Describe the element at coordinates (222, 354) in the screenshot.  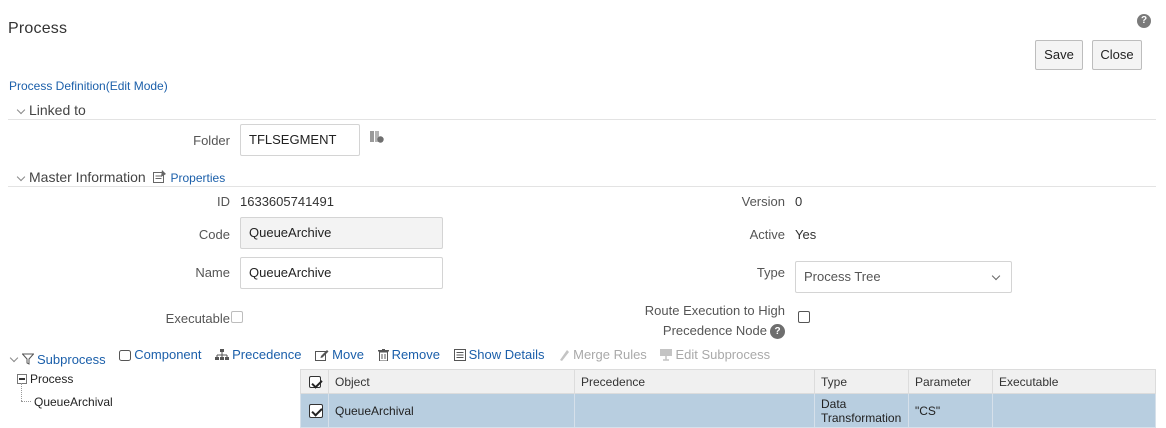
I see `hierarchy-icon` at that location.